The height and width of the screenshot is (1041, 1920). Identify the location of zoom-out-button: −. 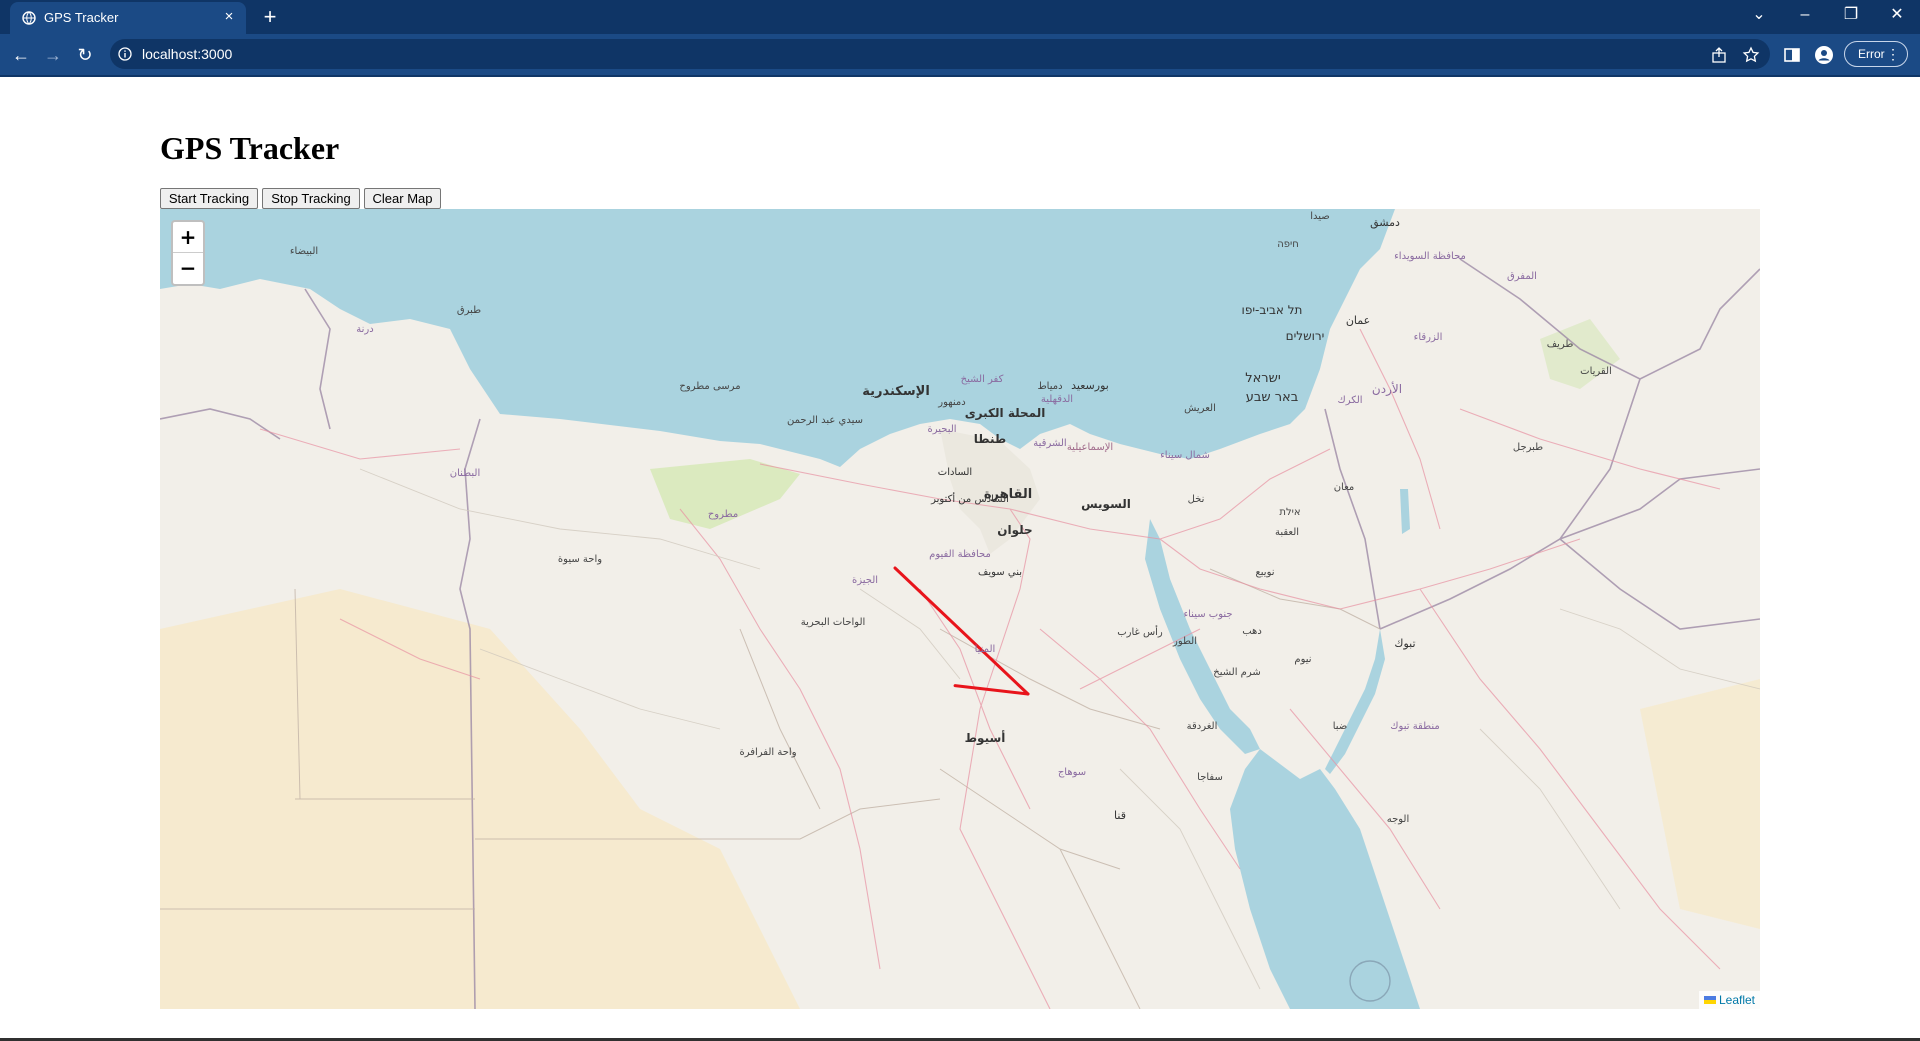
(188, 268).